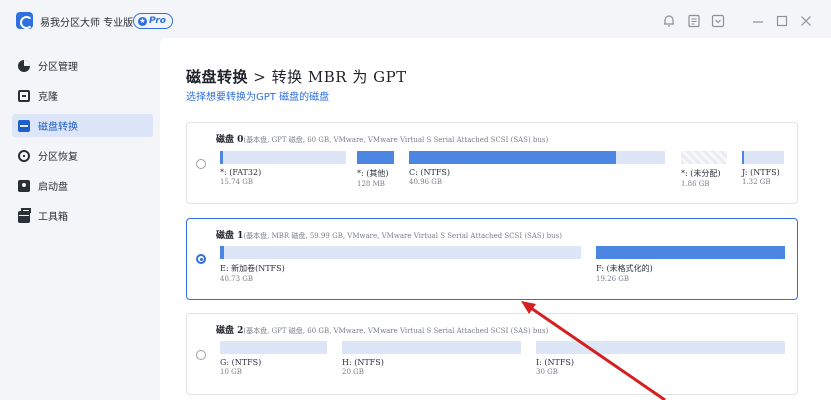  I want to click on boot-disk-icon, so click(24, 185).